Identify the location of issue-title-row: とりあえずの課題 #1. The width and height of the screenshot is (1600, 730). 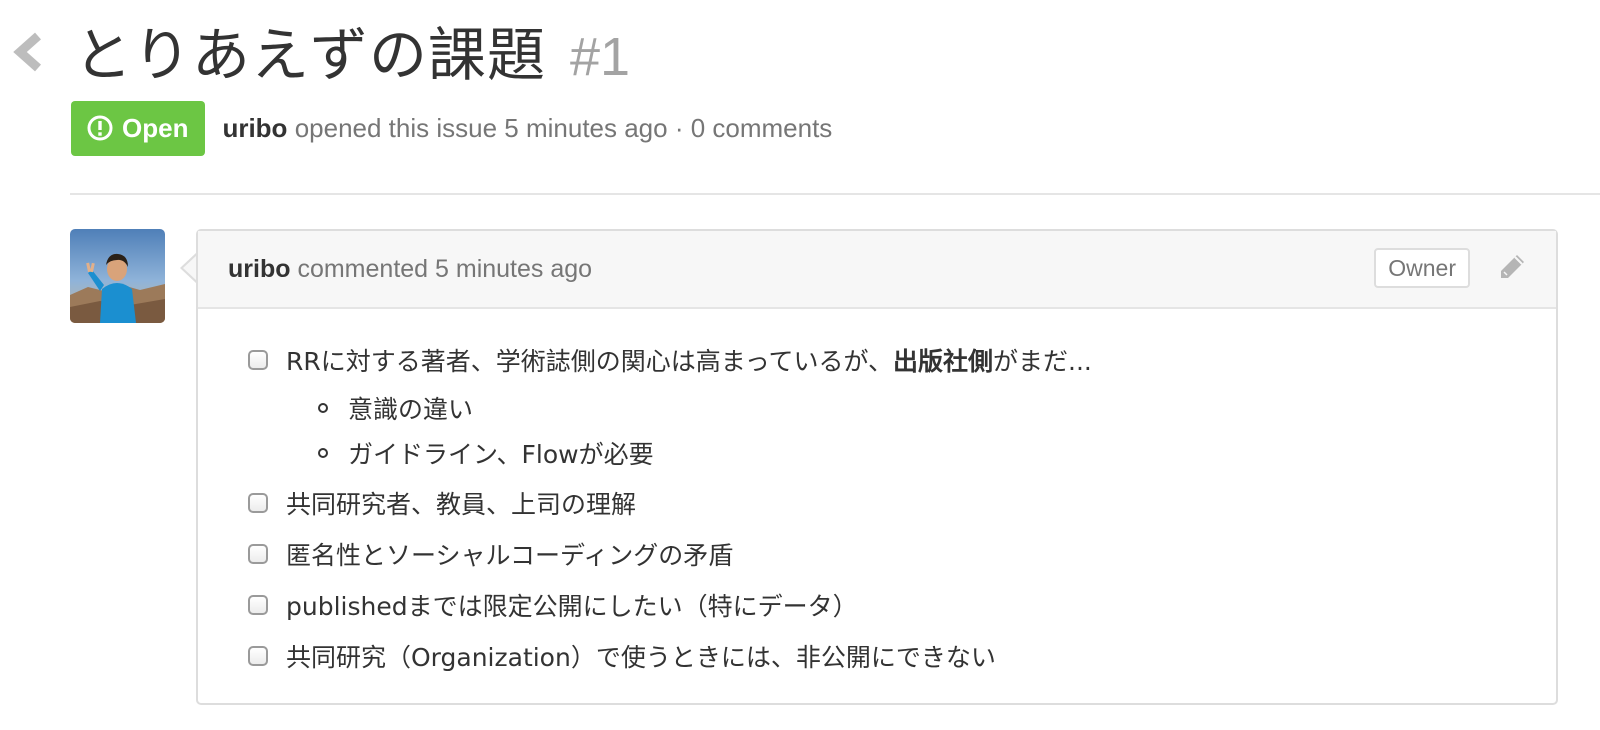
(352, 48).